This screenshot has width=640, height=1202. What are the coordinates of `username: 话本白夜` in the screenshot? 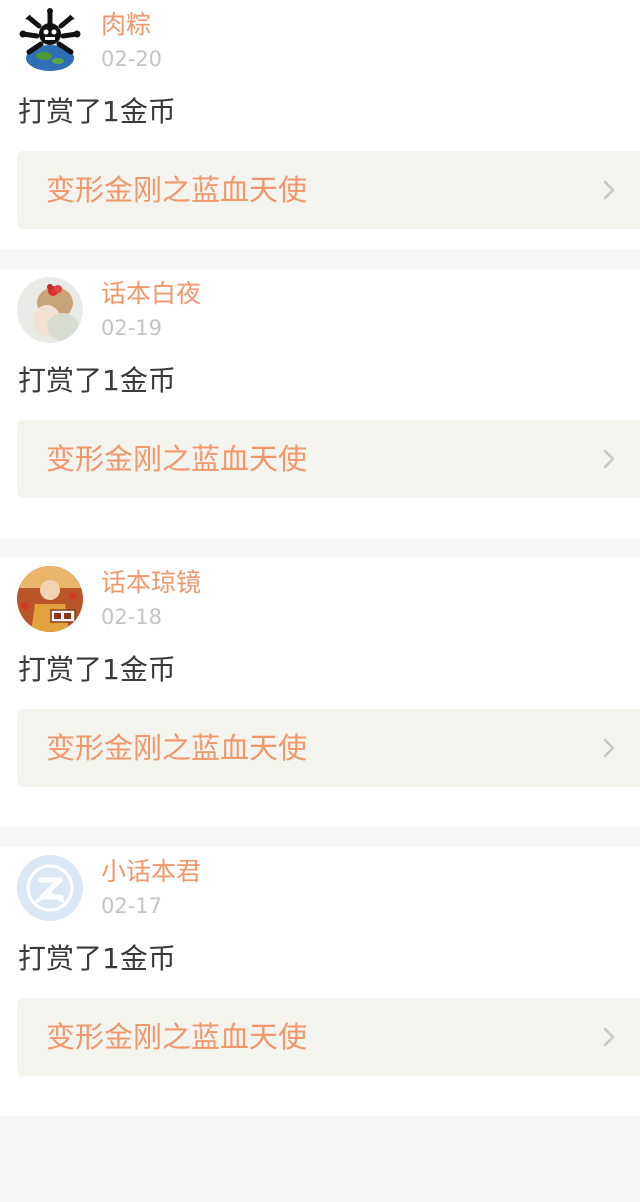 It's located at (151, 294).